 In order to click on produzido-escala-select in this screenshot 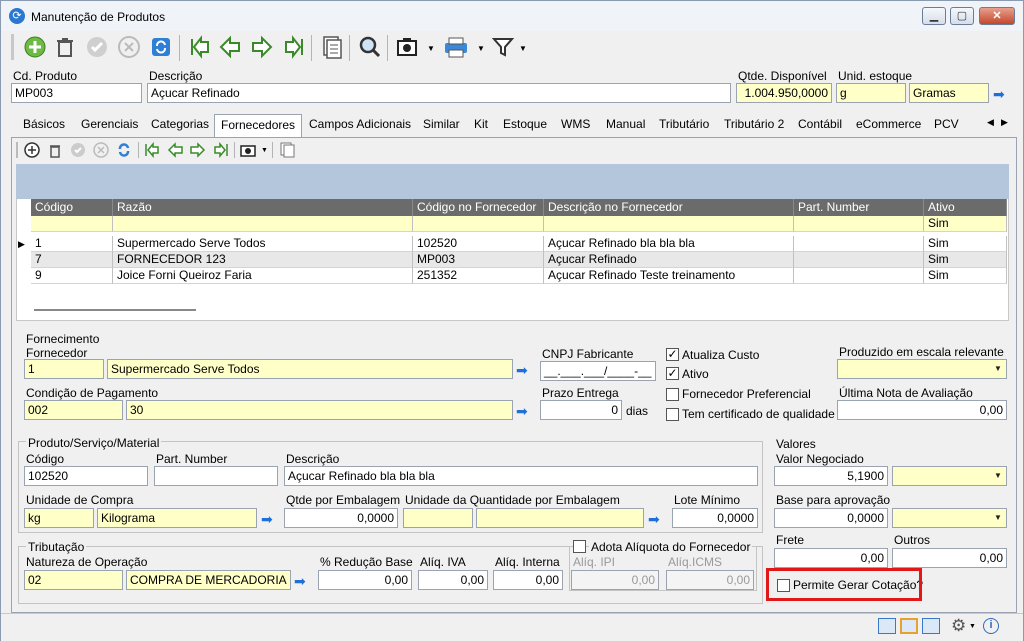, I will do `click(922, 369)`.